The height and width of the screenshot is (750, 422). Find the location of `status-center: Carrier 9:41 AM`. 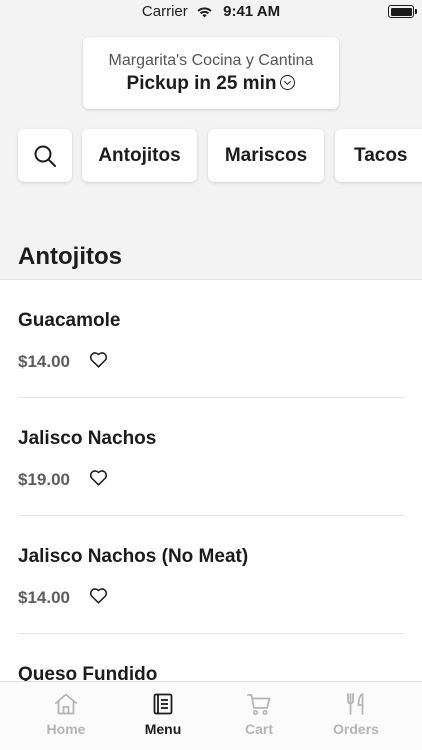

status-center: Carrier 9:41 AM is located at coordinates (211, 11).